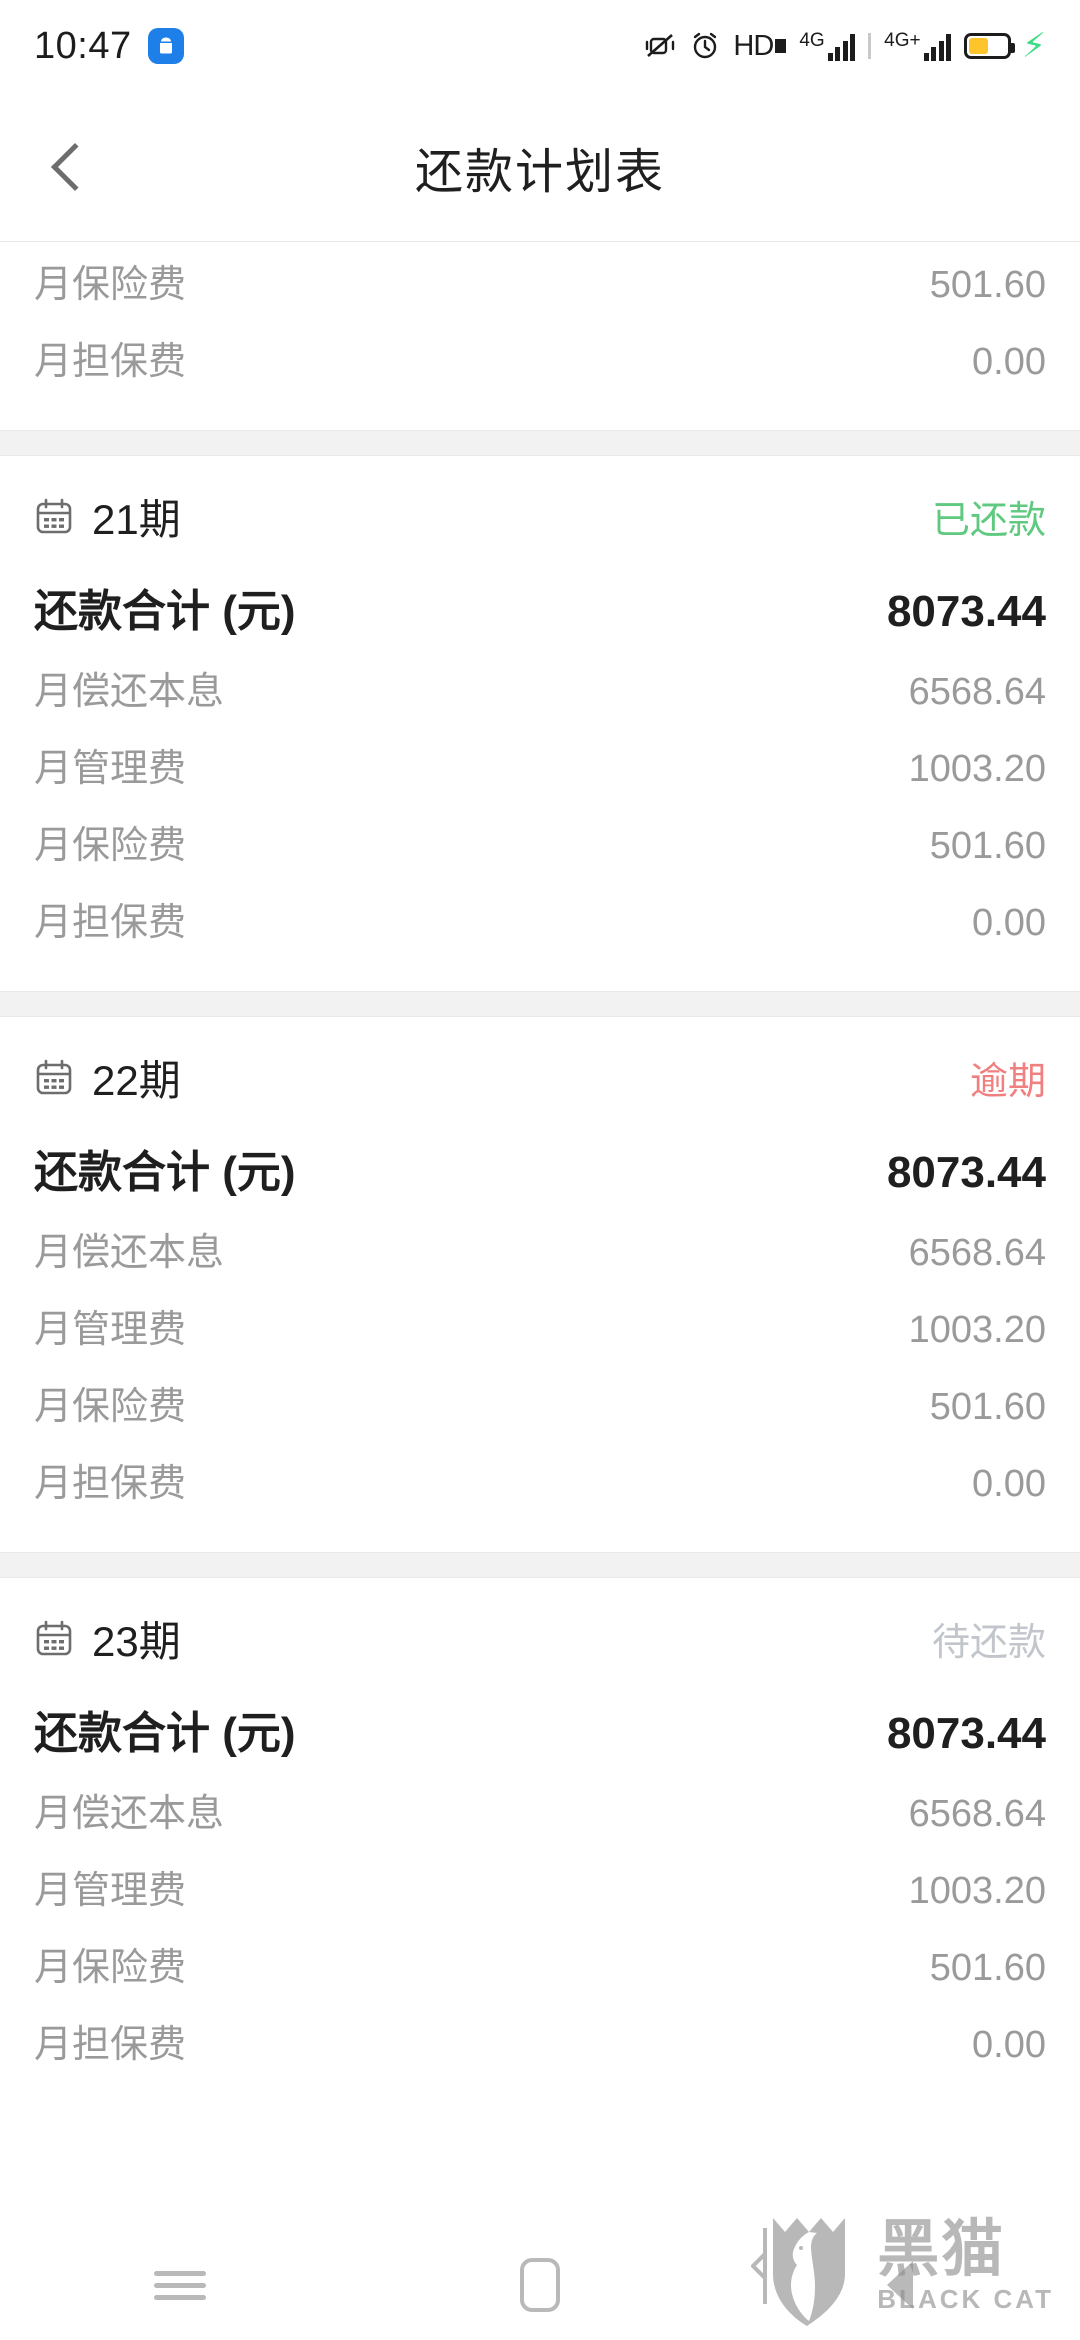 The image size is (1080, 2340). I want to click on status-bar: 10:47 HD 4G 4G+ ⚡, so click(540, 46).